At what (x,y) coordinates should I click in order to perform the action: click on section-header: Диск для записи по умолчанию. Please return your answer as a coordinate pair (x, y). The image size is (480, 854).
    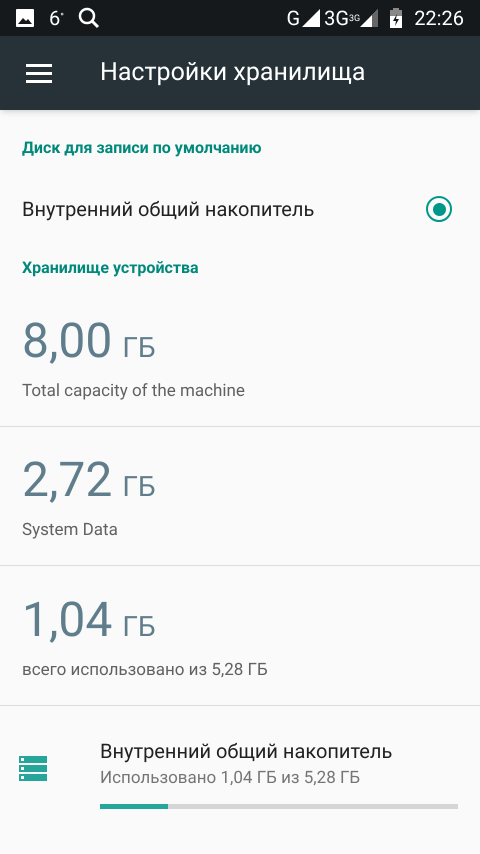
    Looking at the image, I should click on (142, 147).